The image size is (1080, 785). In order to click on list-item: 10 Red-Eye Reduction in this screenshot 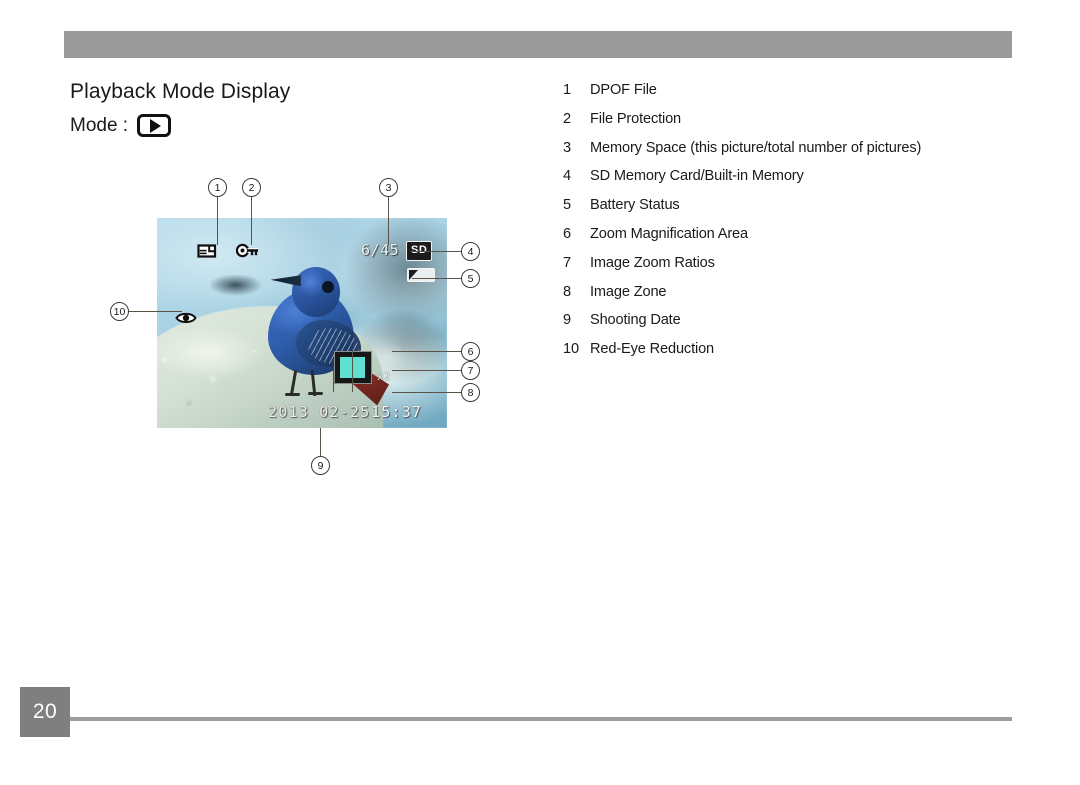, I will do `click(783, 355)`.